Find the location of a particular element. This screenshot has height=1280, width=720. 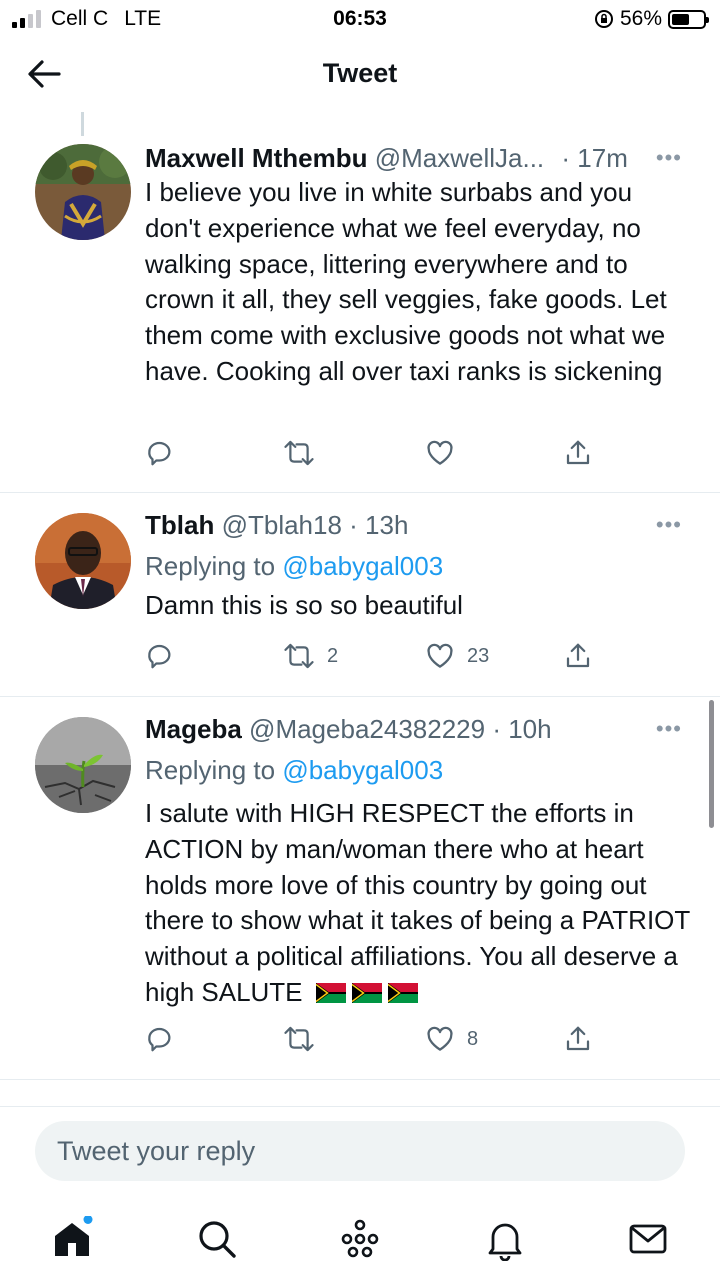

bottom-nav is located at coordinates (360, 1238).